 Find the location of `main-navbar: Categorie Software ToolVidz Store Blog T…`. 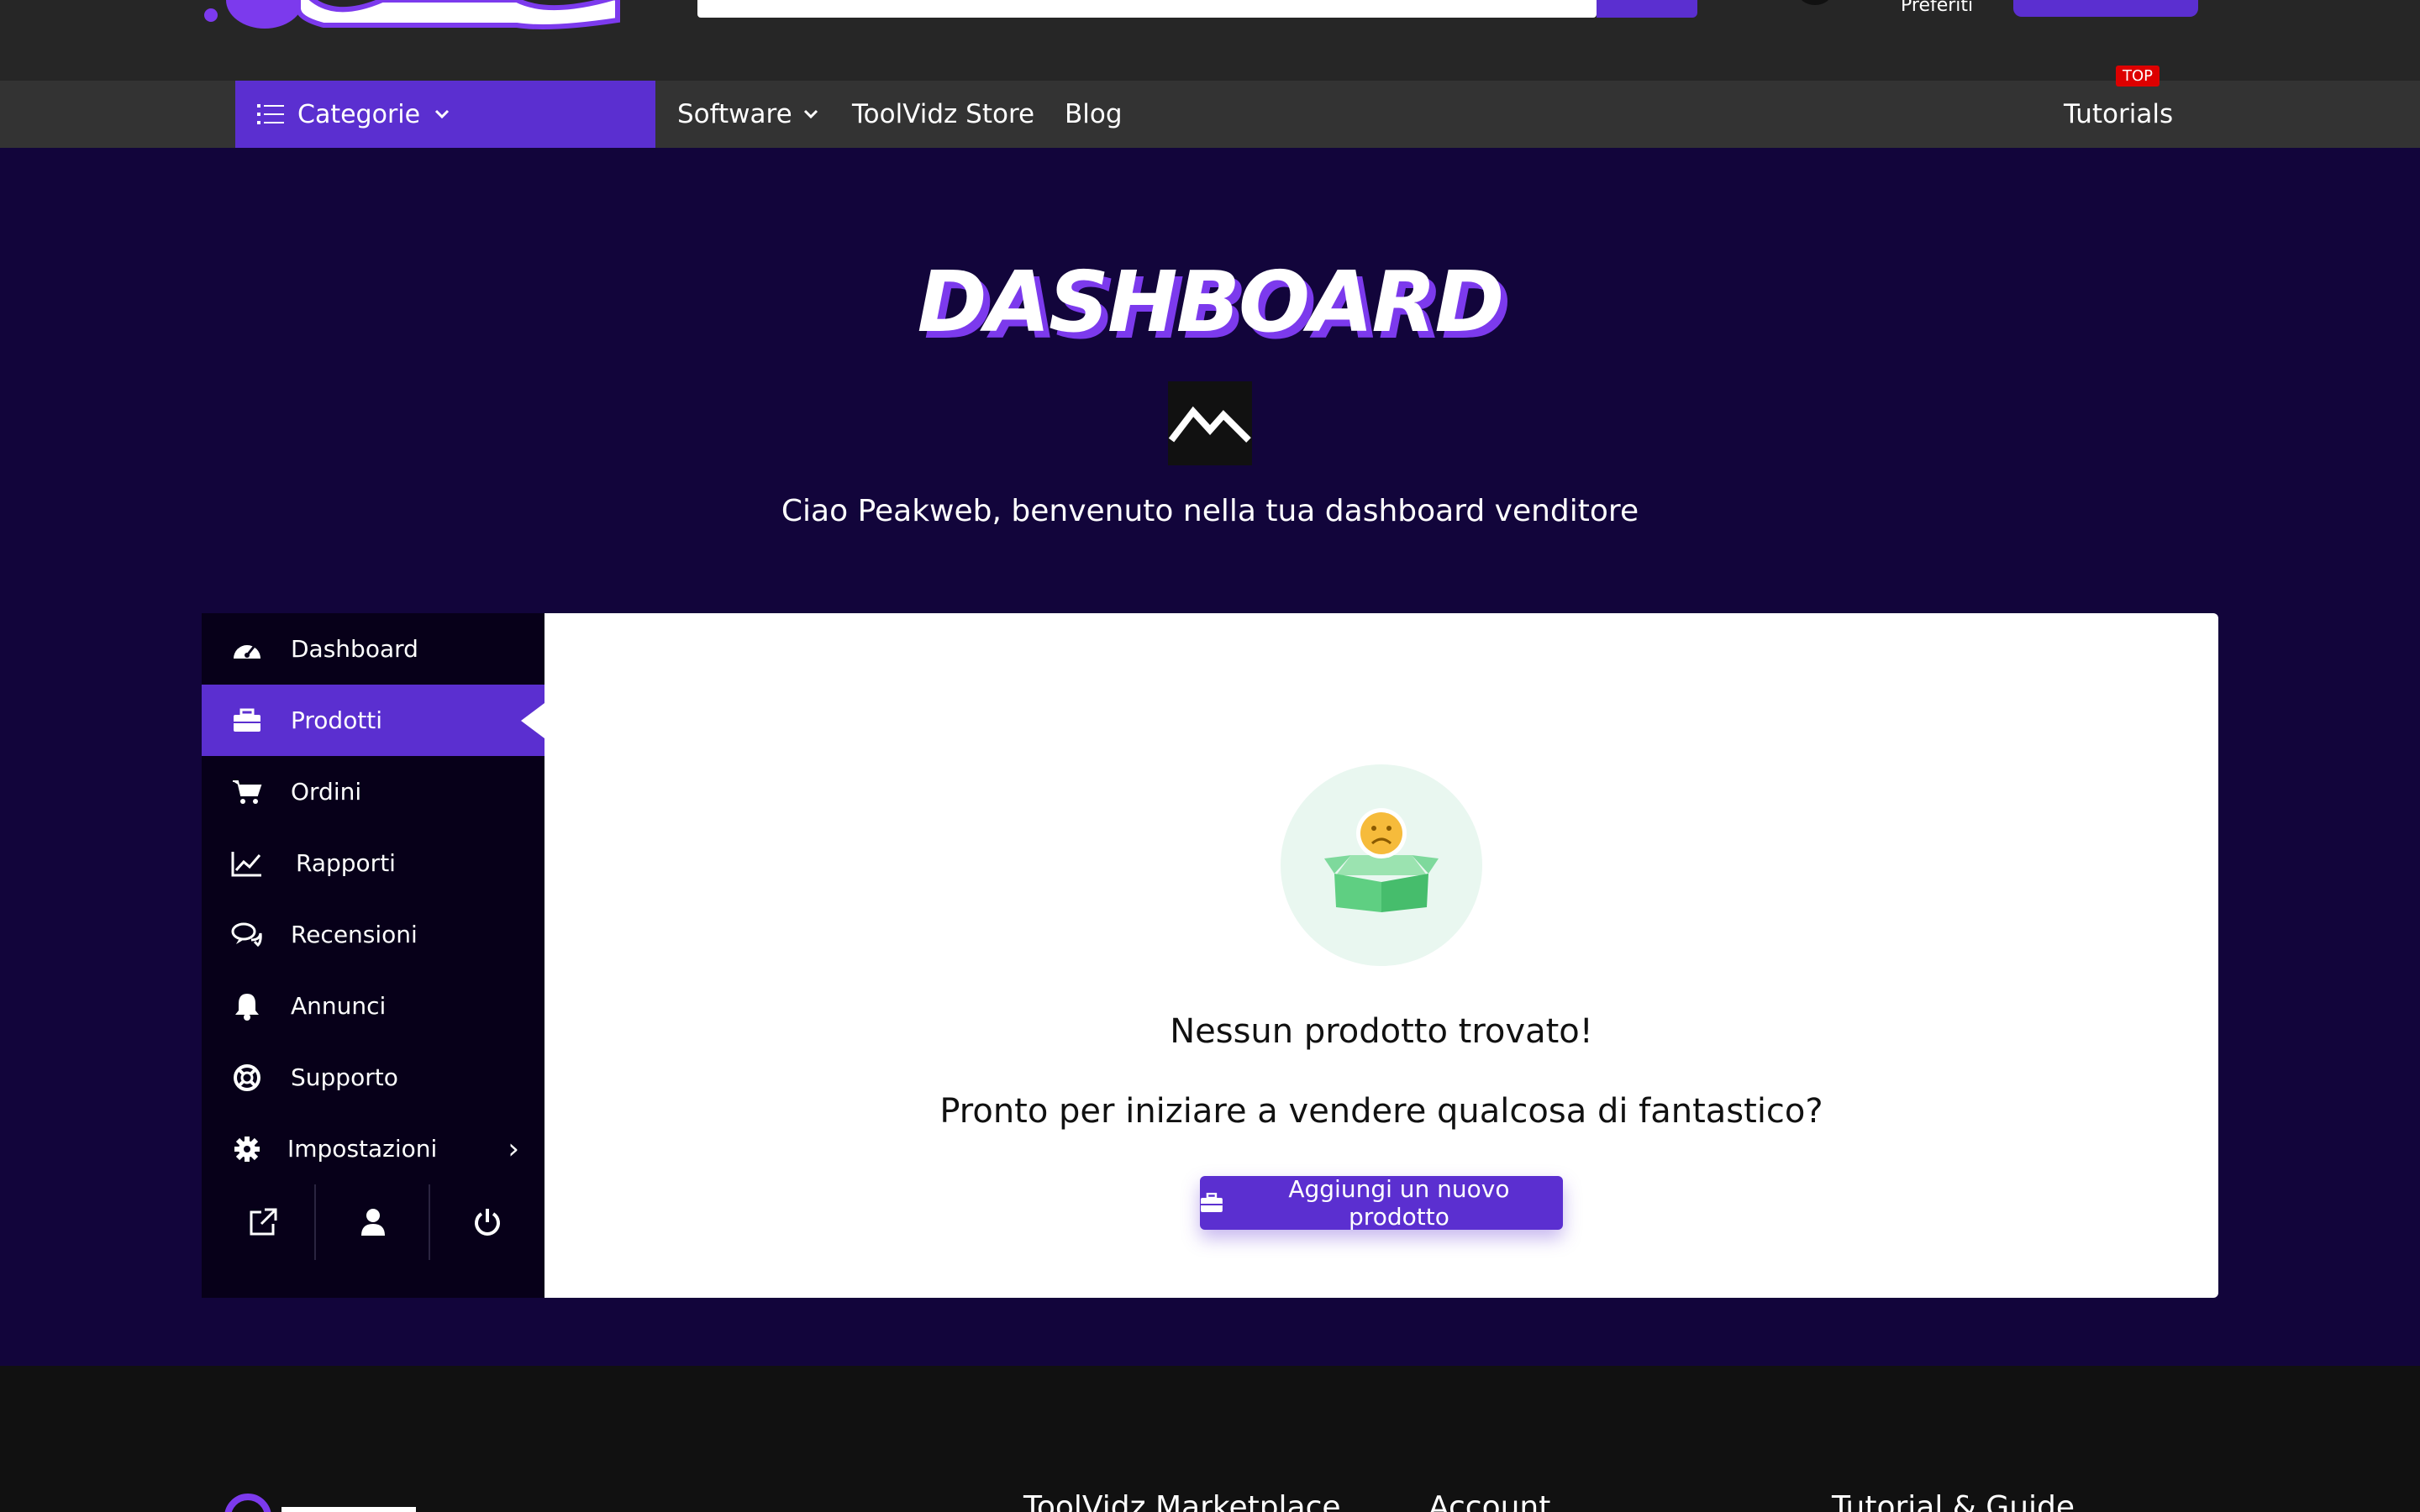

main-navbar: Categorie Software ToolVidz Store Blog T… is located at coordinates (1210, 114).